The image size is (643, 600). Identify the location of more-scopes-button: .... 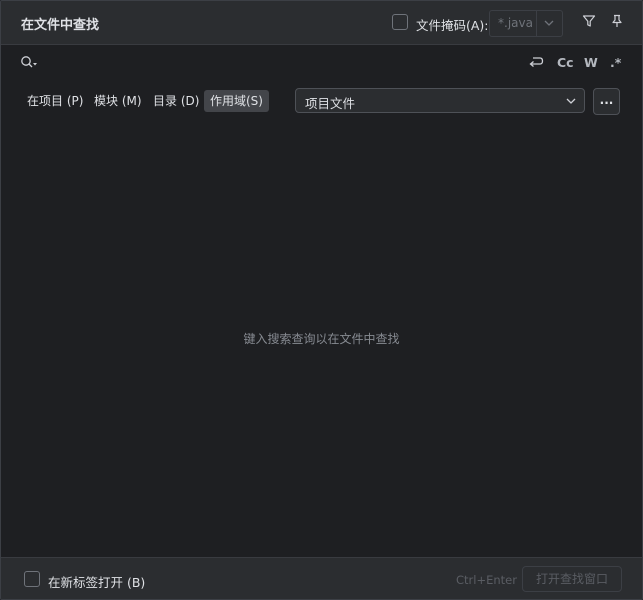
(606, 101).